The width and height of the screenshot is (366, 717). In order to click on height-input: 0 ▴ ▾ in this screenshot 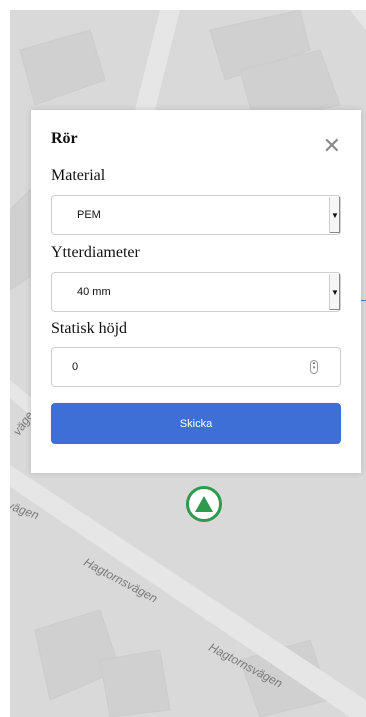, I will do `click(196, 367)`.